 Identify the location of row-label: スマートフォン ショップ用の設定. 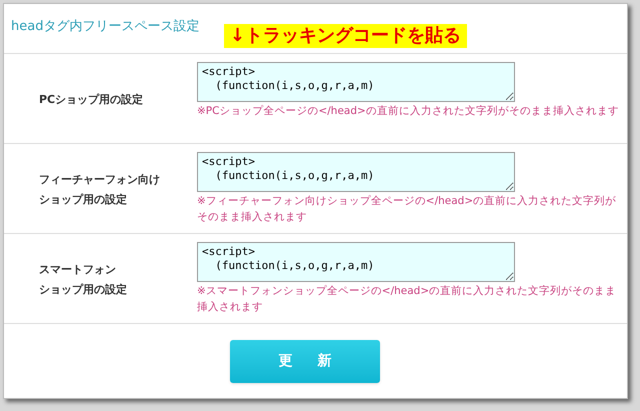
(83, 280).